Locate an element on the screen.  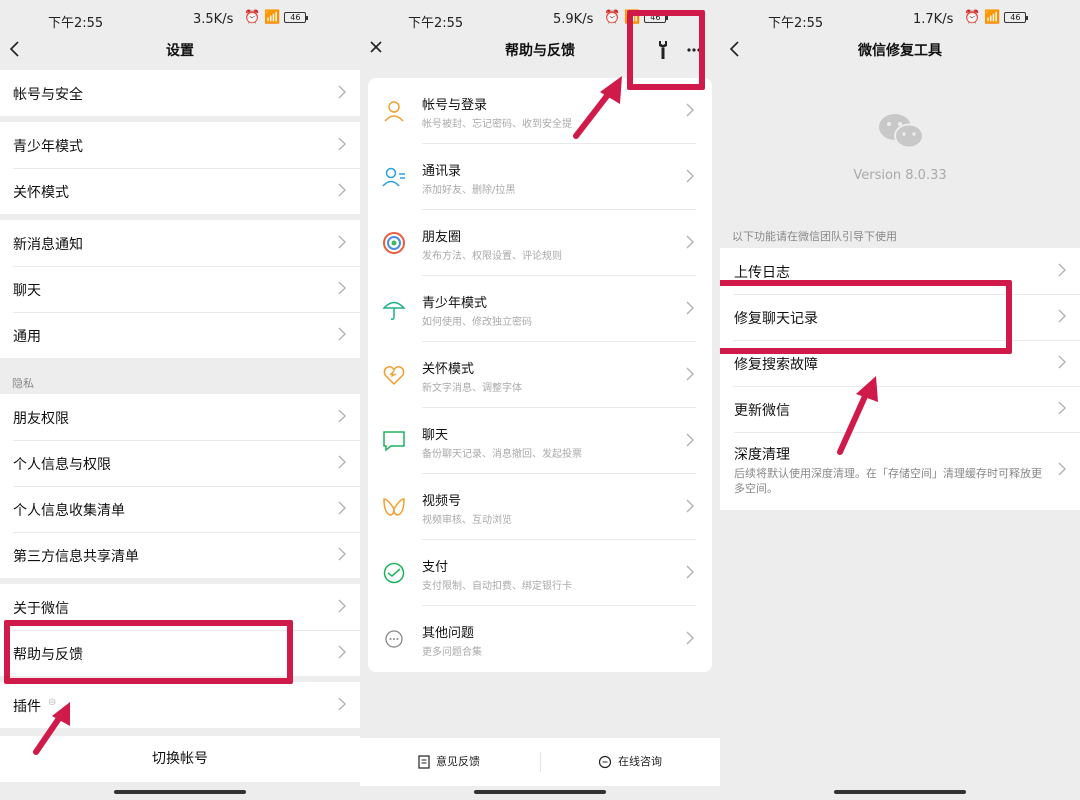
status-bar: 下午2:55 1.7K/s ⏰ 📶 46 is located at coordinates (900, 18).